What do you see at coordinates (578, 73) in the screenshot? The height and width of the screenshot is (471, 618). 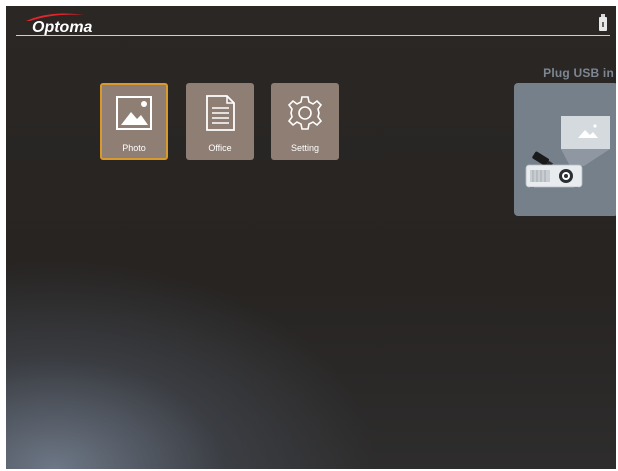 I see `plug-usb-title: Plug USB in` at bounding box center [578, 73].